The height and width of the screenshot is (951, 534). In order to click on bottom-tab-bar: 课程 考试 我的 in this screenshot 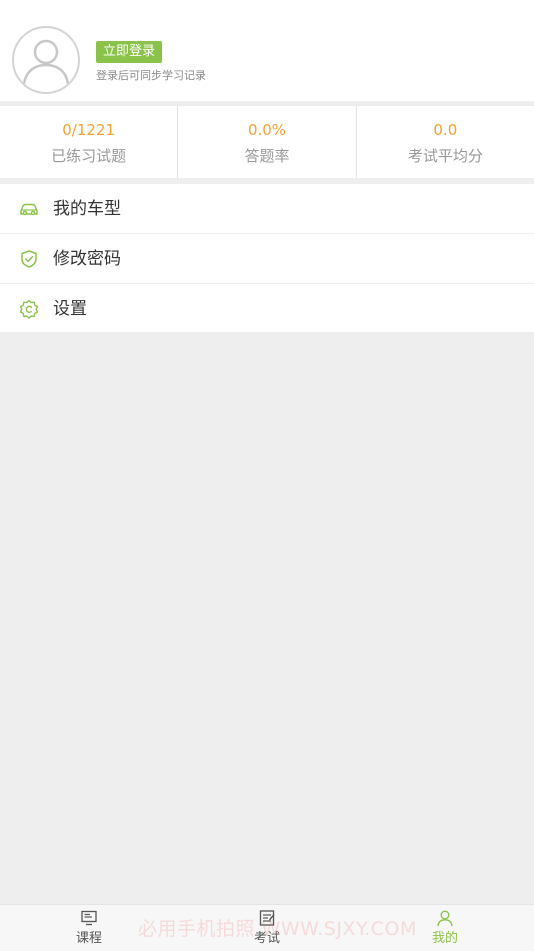, I will do `click(267, 927)`.